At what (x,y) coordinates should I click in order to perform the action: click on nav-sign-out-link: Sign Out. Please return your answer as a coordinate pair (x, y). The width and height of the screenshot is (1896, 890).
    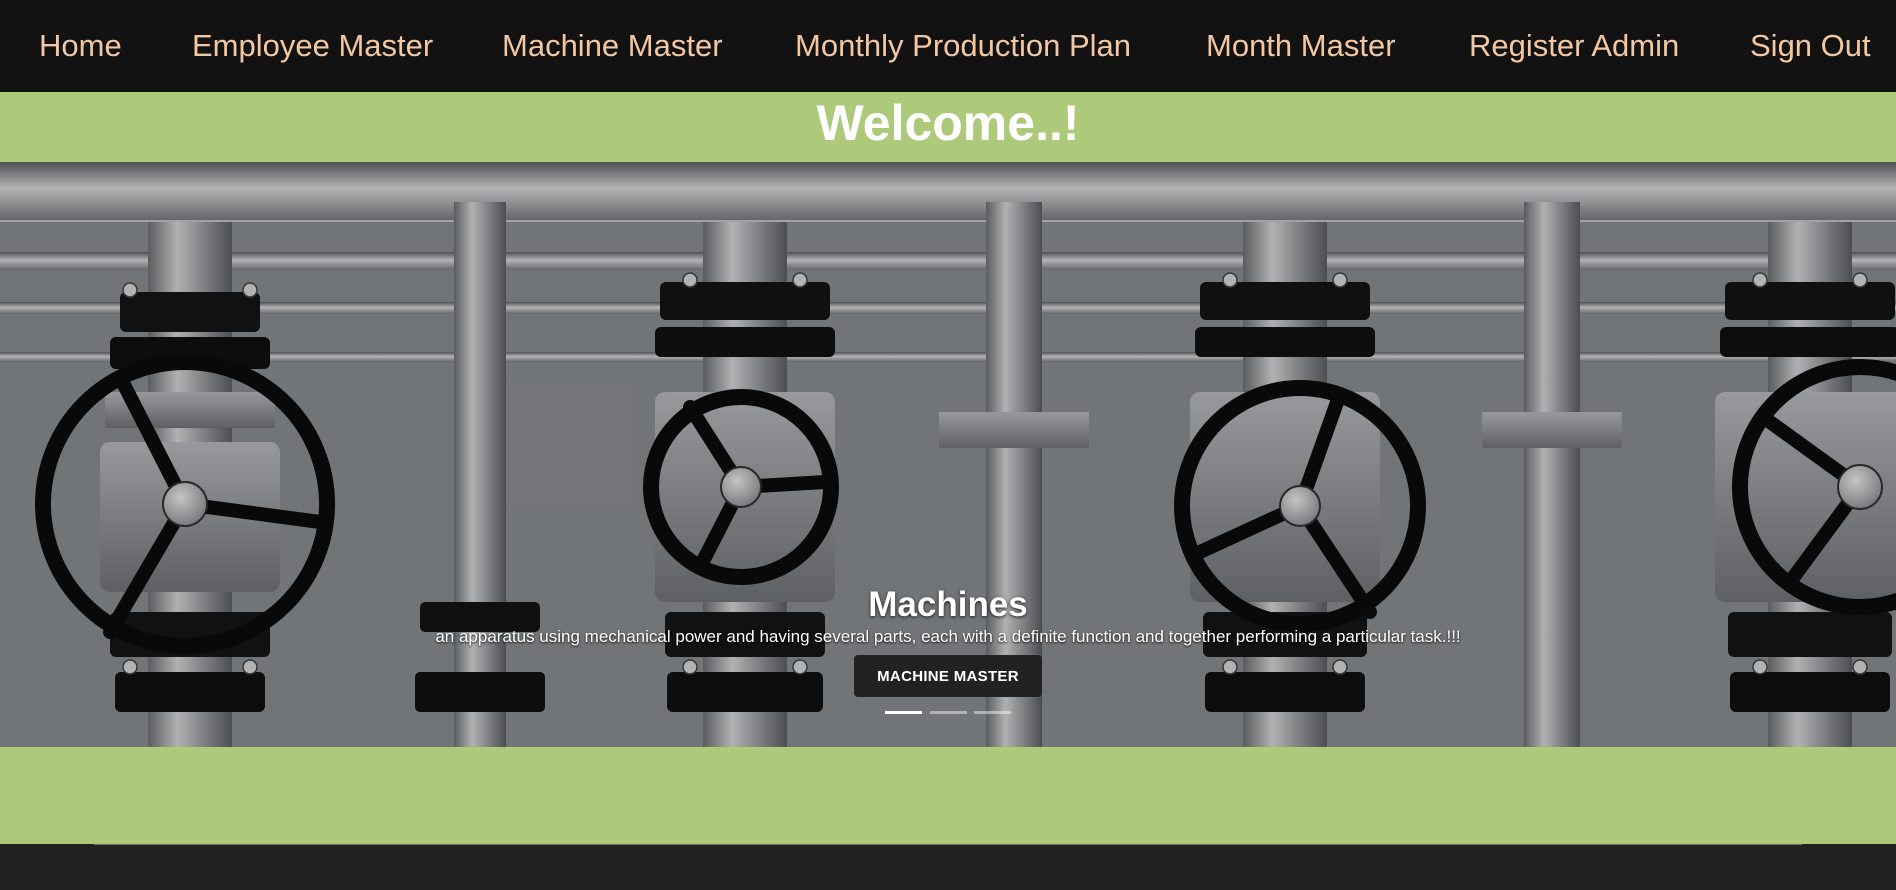
    Looking at the image, I should click on (1810, 46).